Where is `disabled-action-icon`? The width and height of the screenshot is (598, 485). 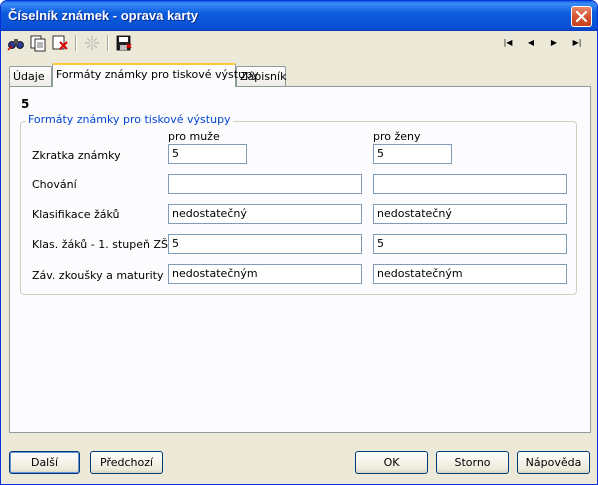
disabled-action-icon is located at coordinates (92, 43).